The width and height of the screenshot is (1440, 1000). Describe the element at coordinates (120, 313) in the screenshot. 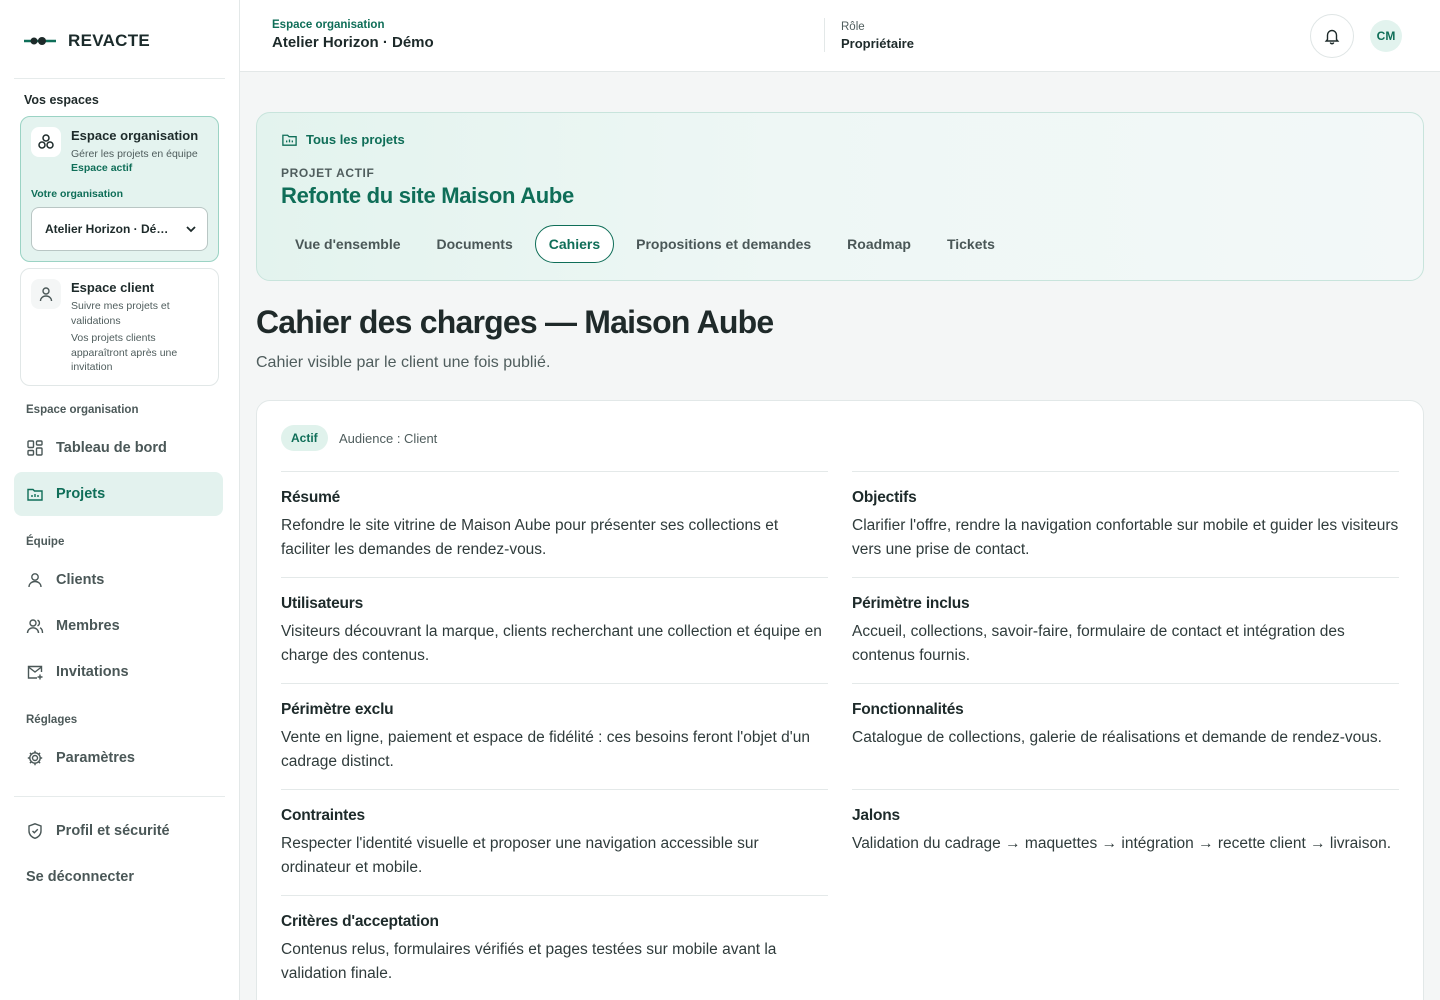

I see `client-space-description: Suivre mes projets et validations` at that location.